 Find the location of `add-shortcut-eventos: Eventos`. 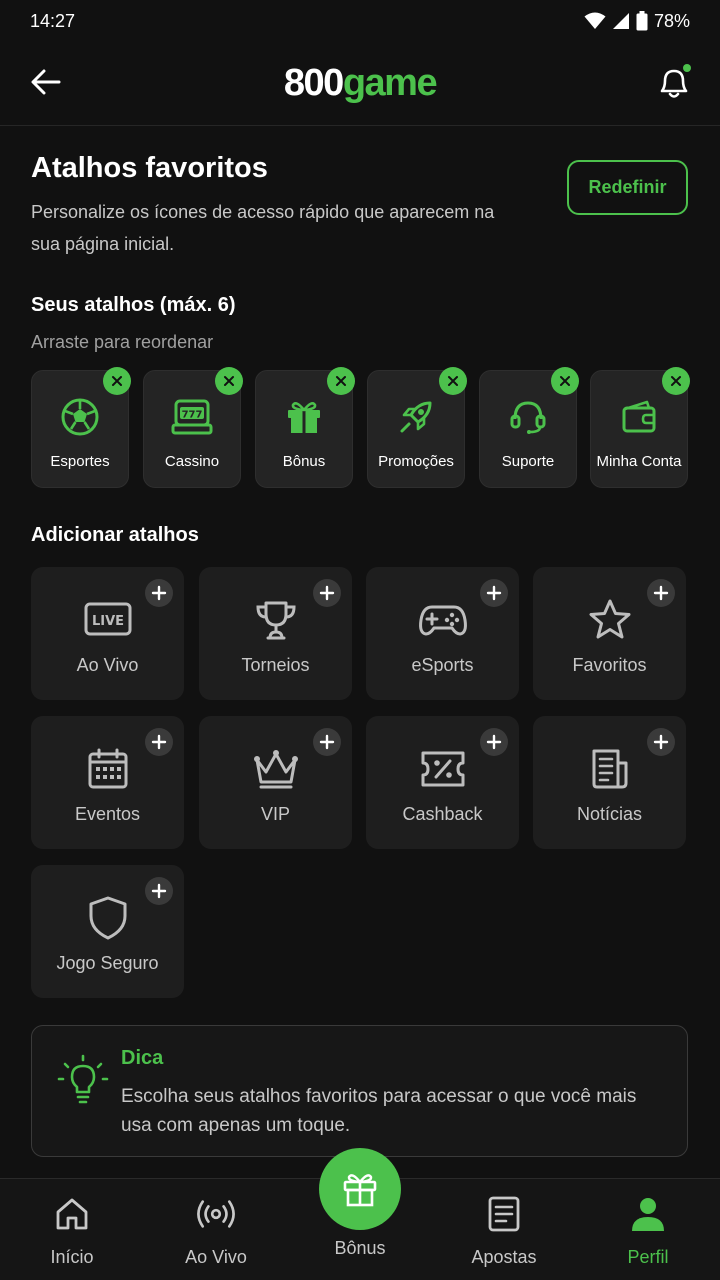

add-shortcut-eventos: Eventos is located at coordinates (107, 782).